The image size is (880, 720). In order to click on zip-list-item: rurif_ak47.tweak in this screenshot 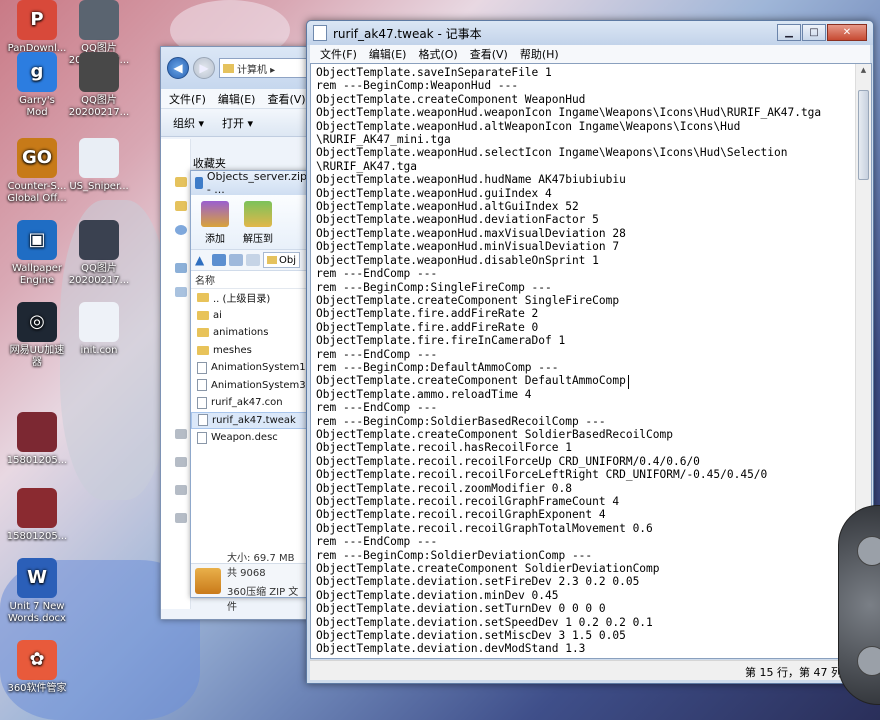, I will do `click(249, 420)`.